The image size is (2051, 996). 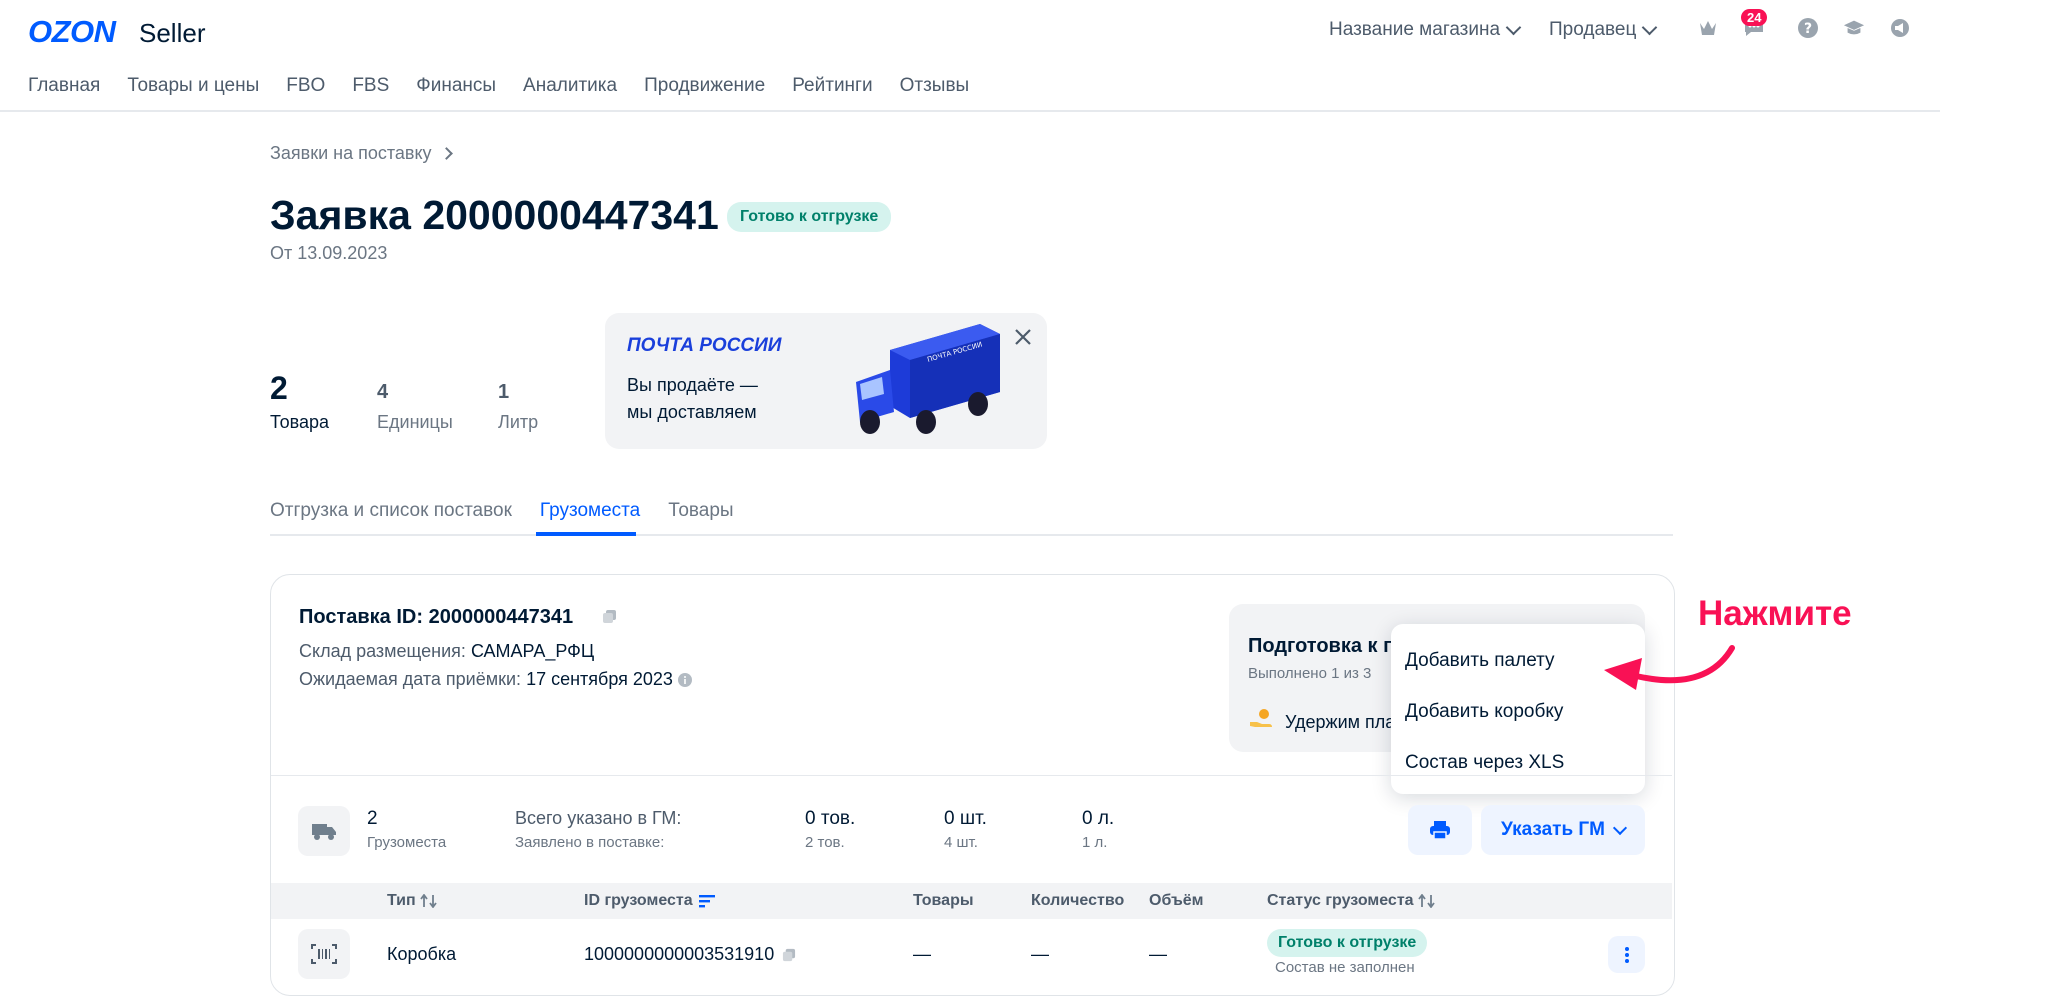 What do you see at coordinates (1095, 842) in the screenshot?
I see `liters-declared: 1 л.` at bounding box center [1095, 842].